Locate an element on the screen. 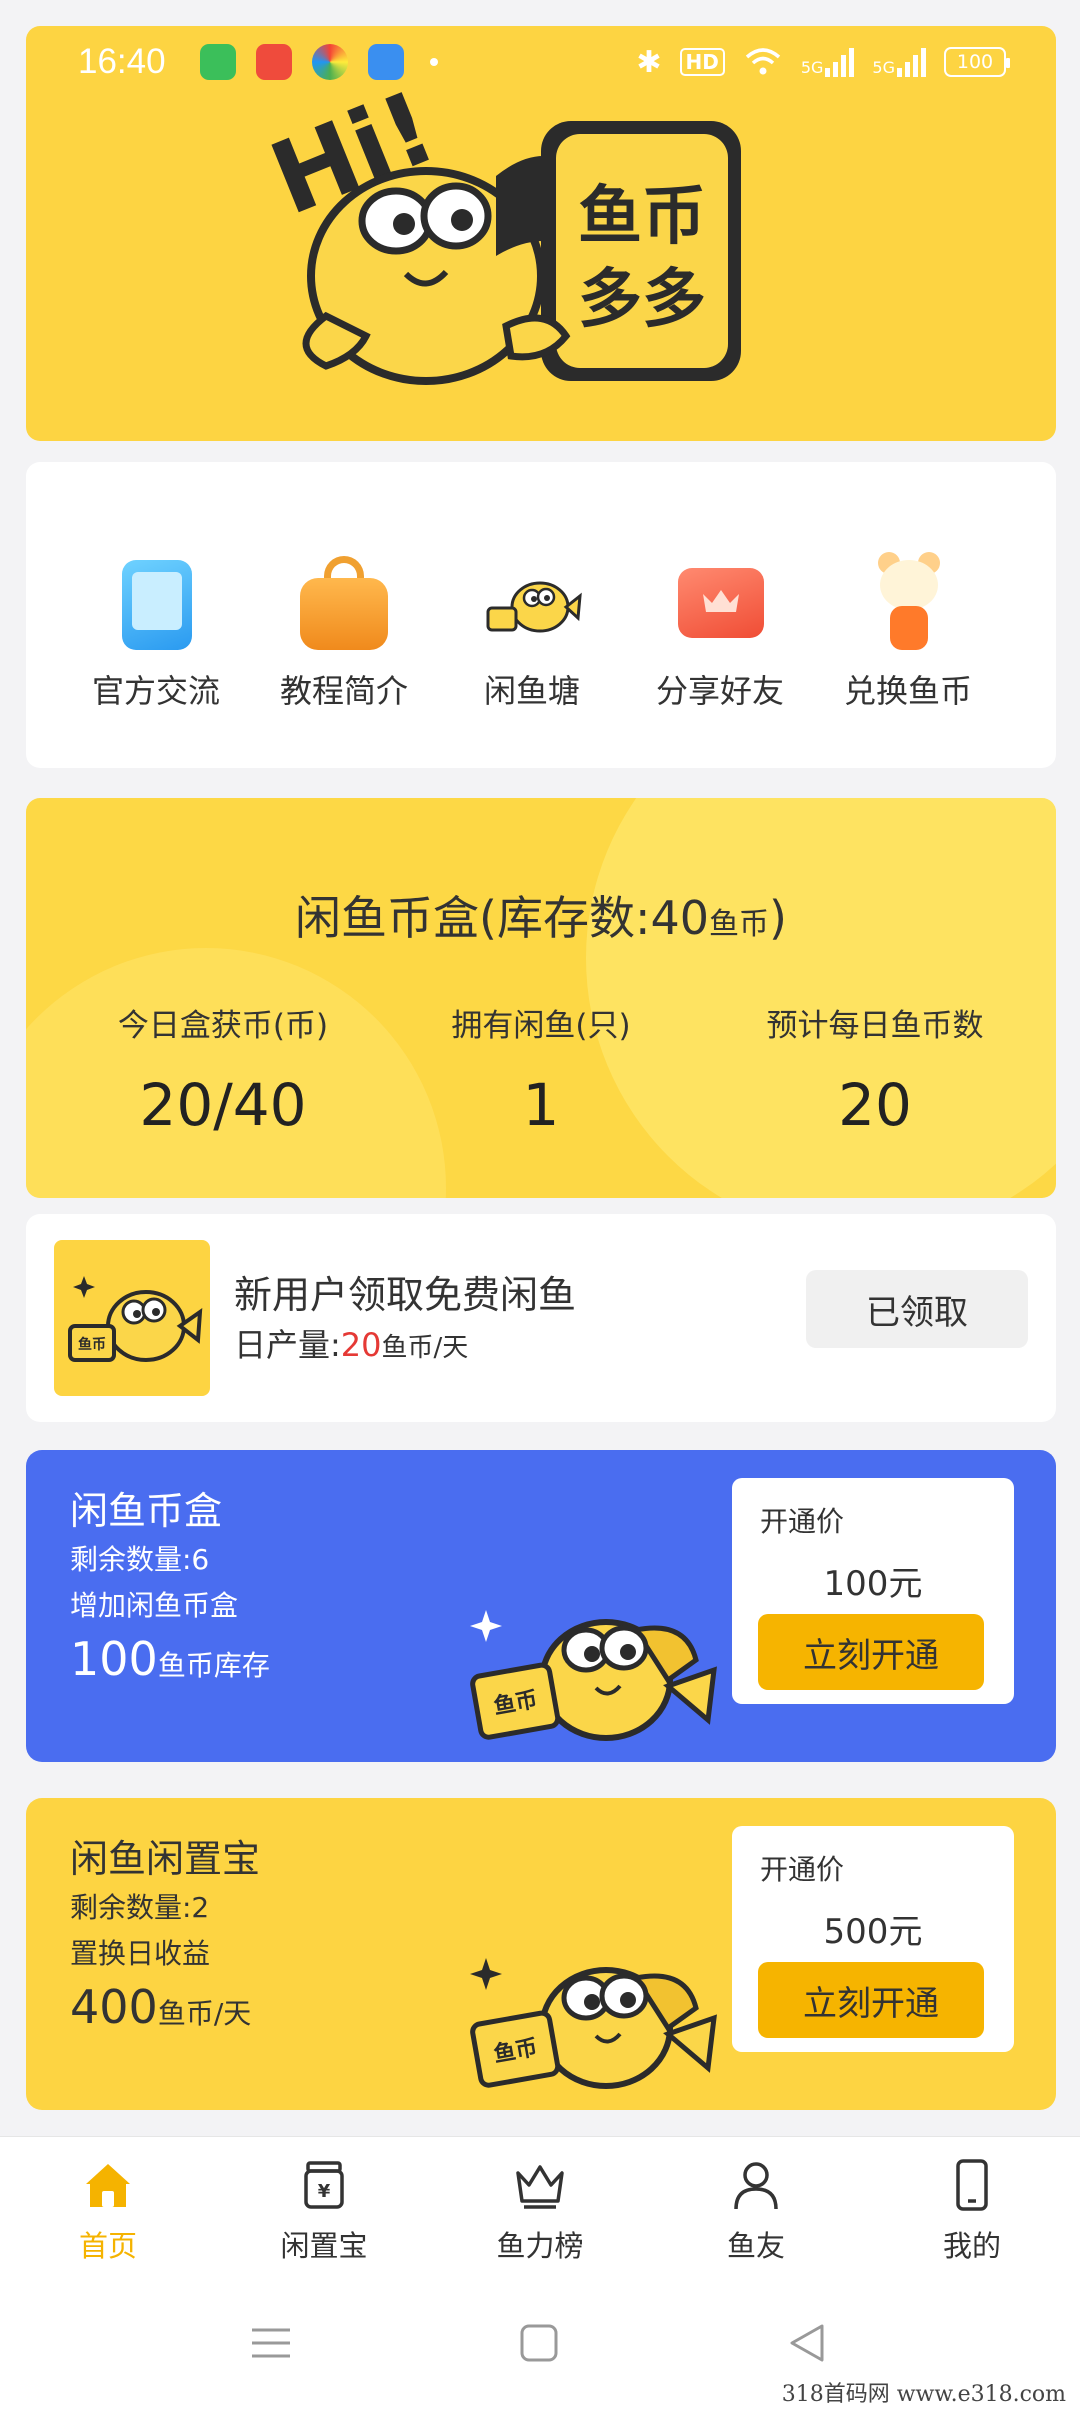 The image size is (1080, 2412). stat-value: 20/40 is located at coordinates (223, 1105).